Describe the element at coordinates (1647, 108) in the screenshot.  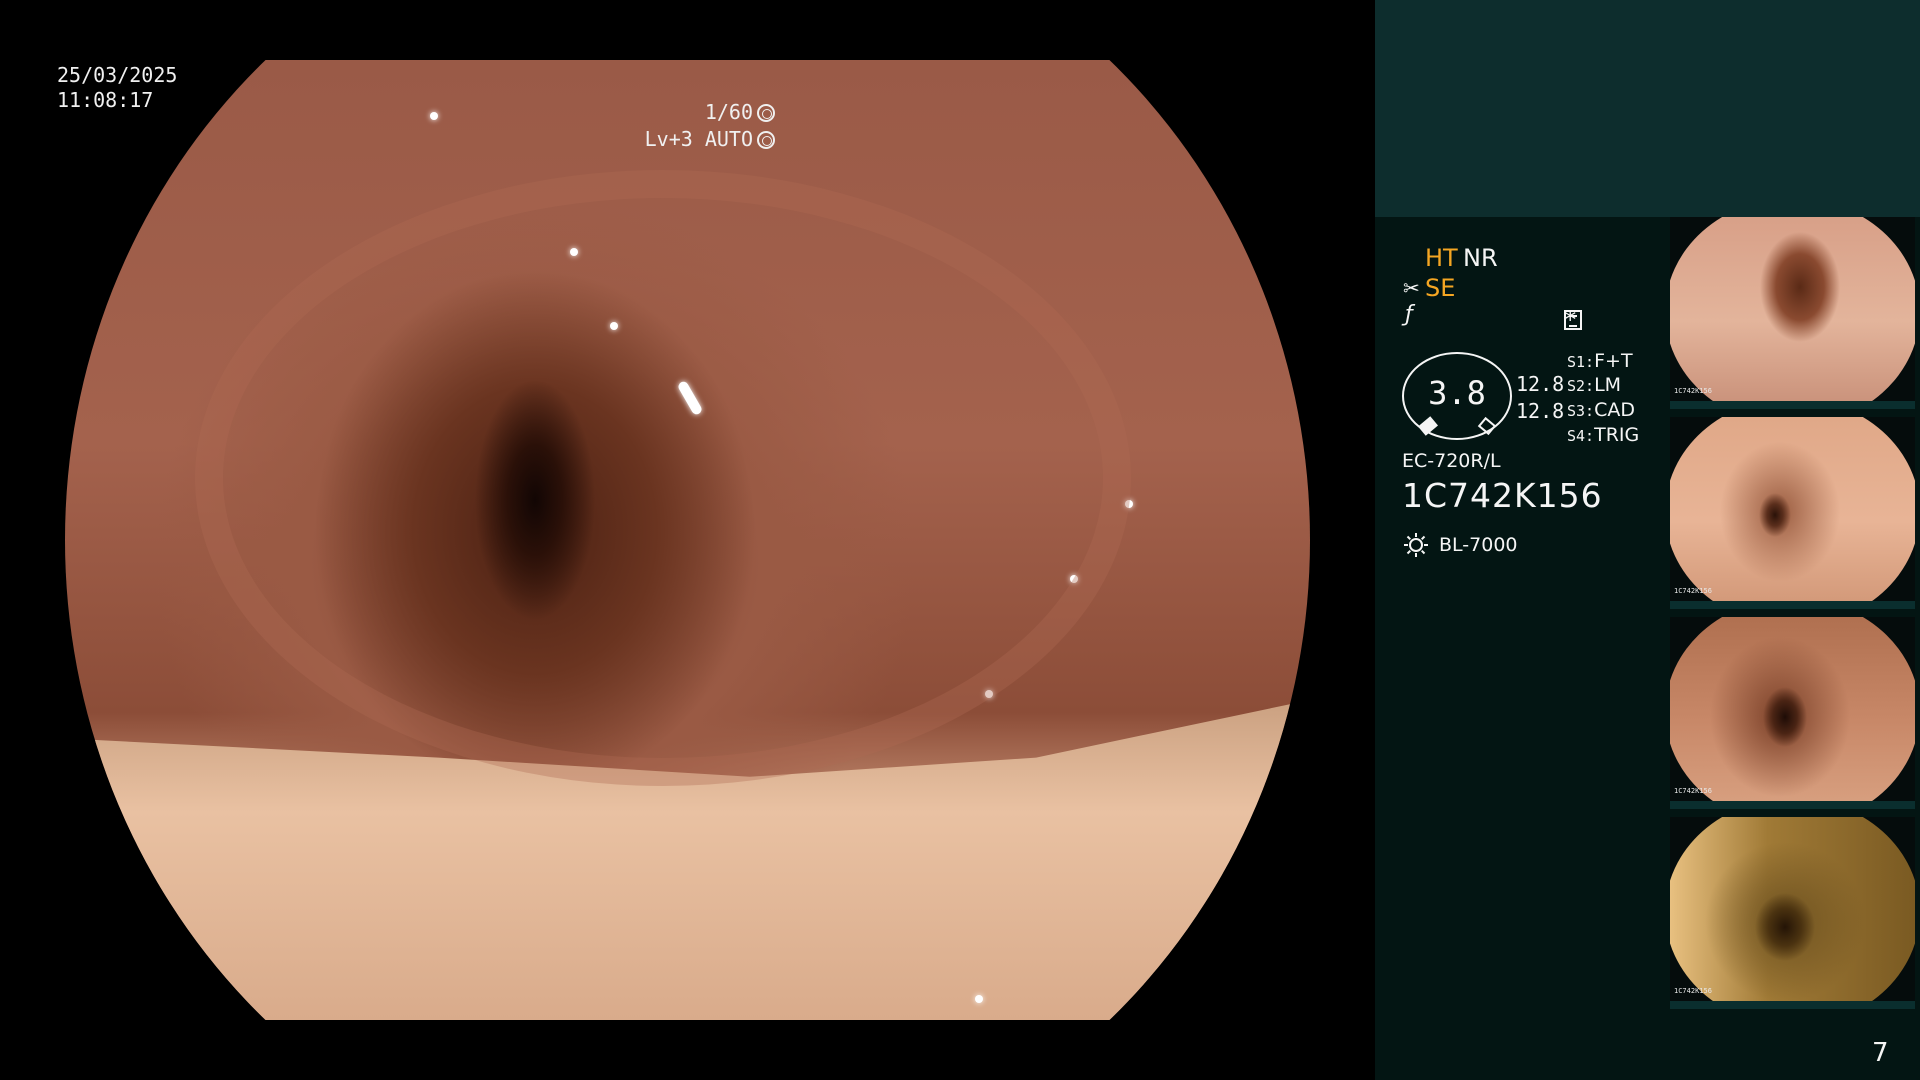
I see `info-panel-header` at that location.